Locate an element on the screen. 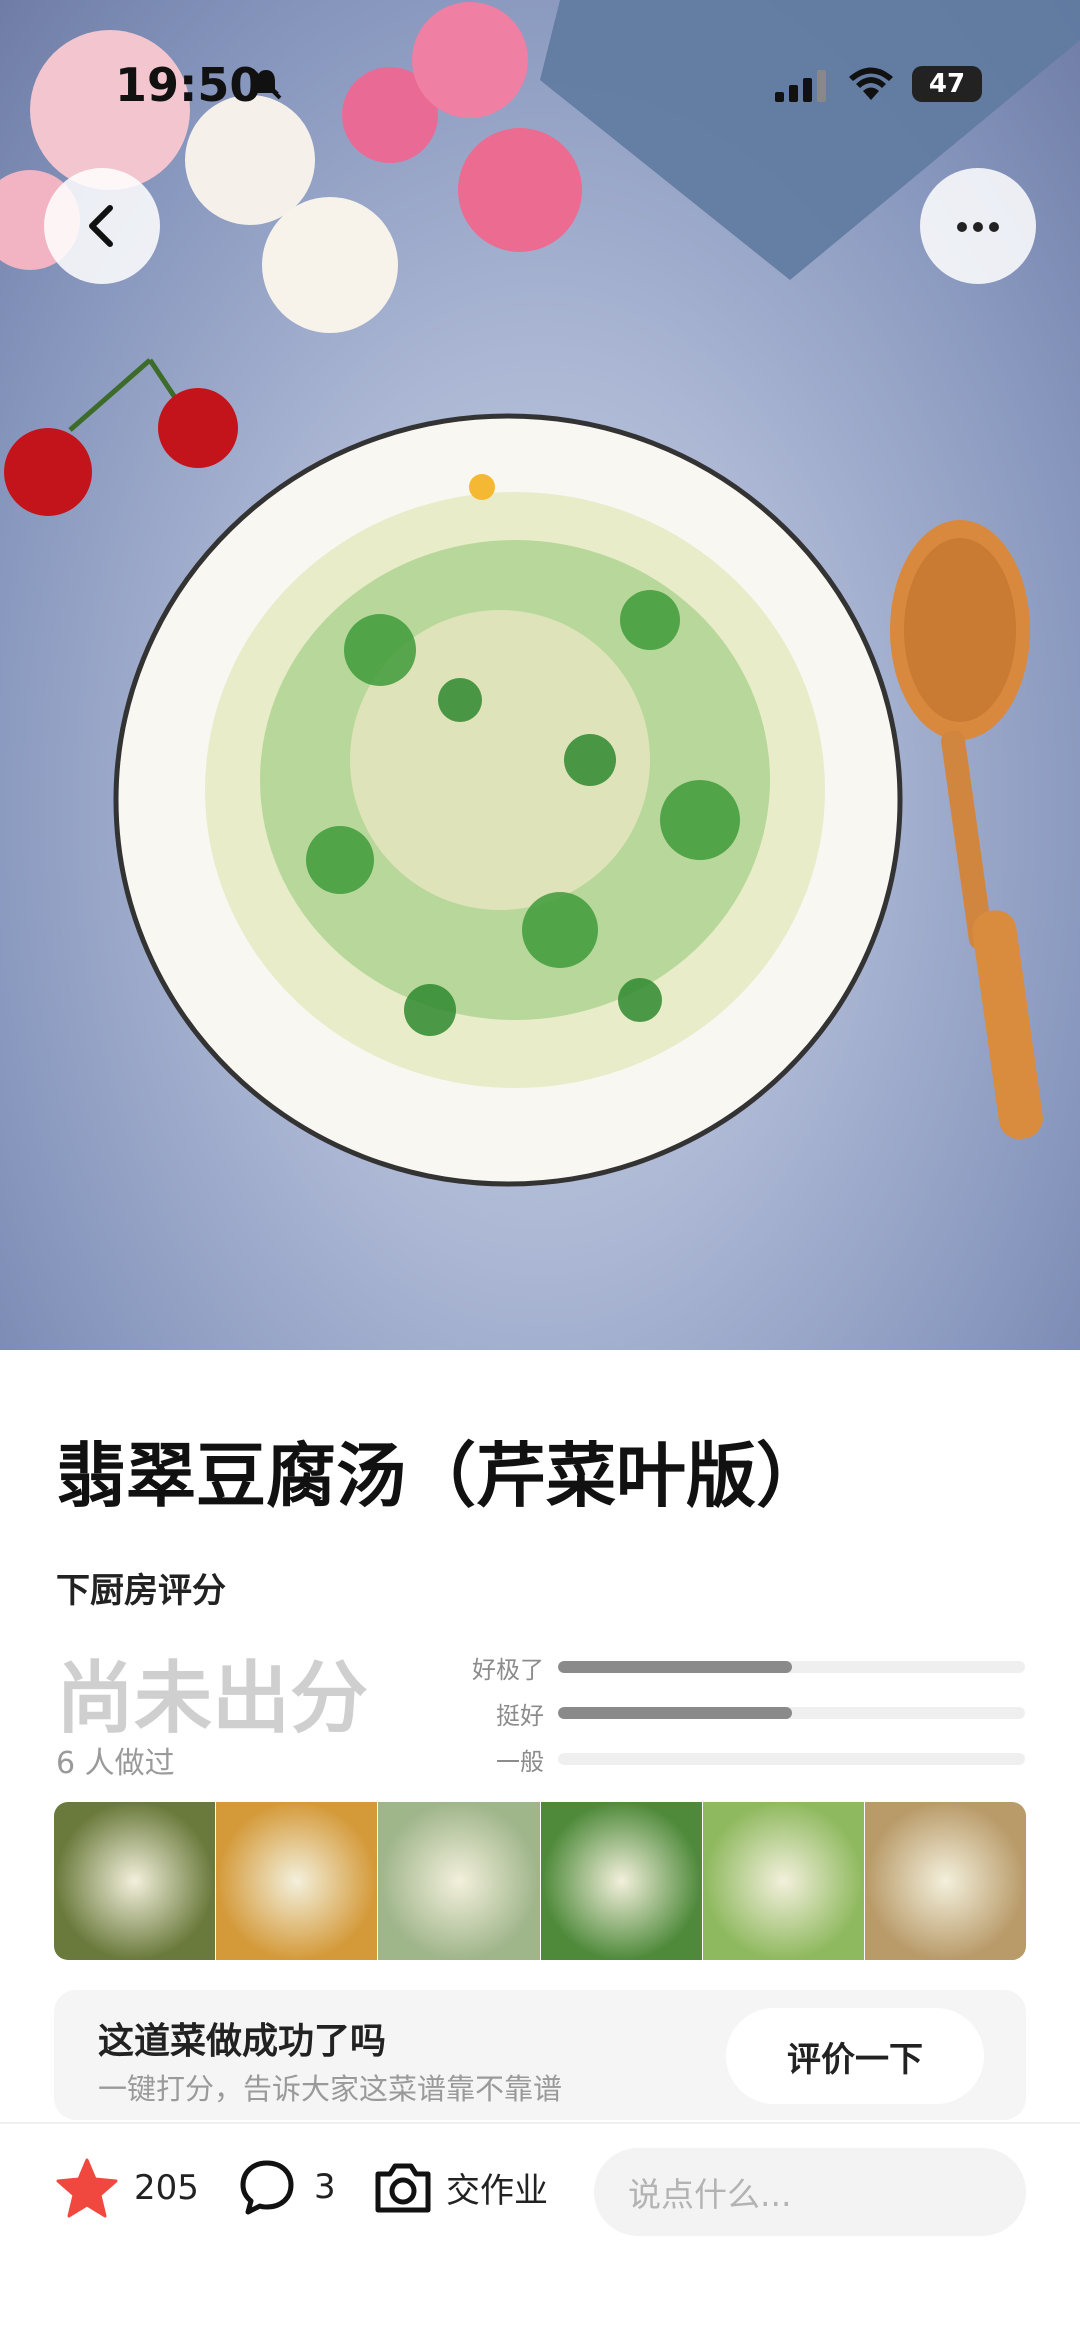  more-dots-icon is located at coordinates (978, 226).